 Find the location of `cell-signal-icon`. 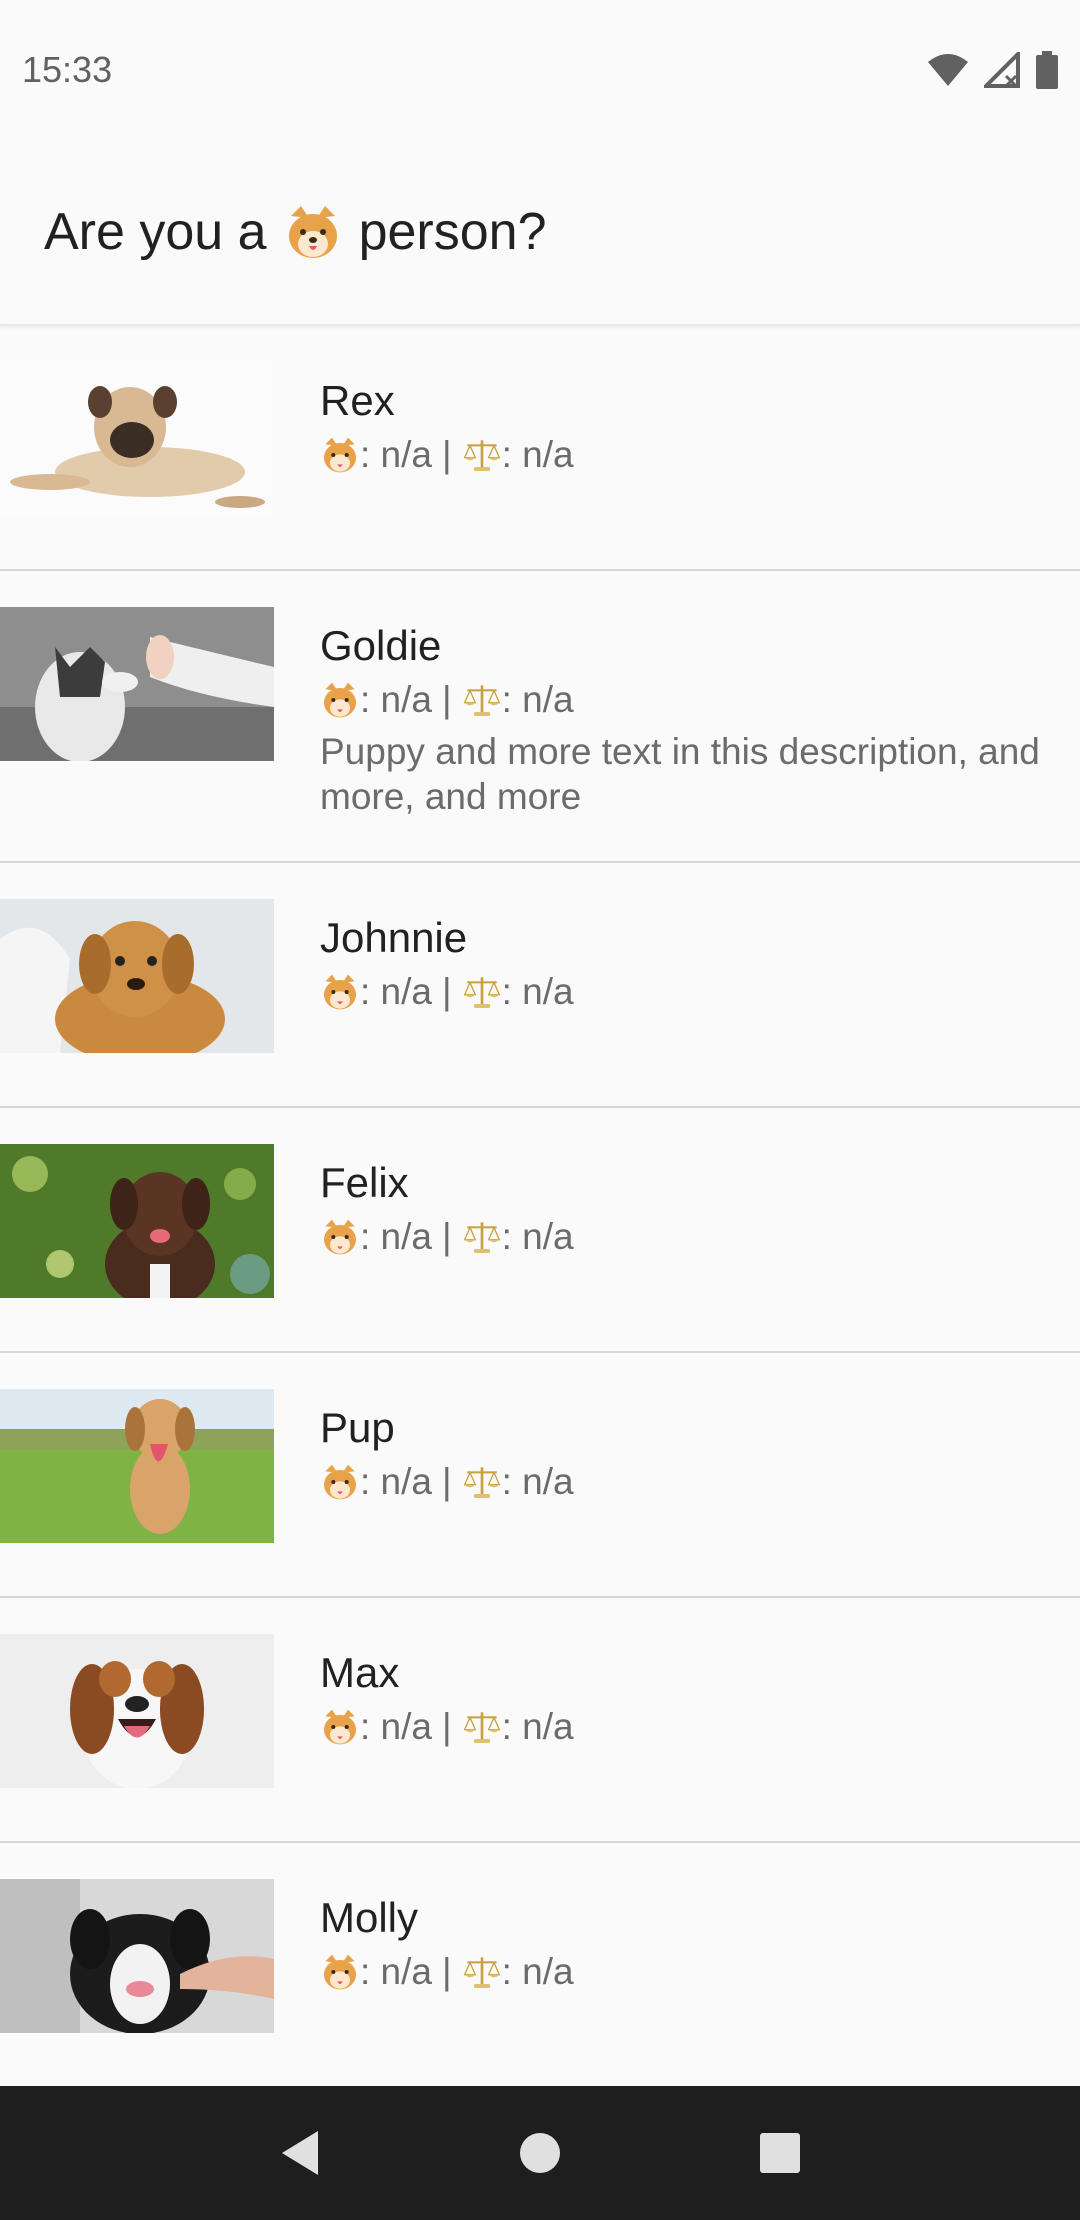

cell-signal-icon is located at coordinates (1002, 70).